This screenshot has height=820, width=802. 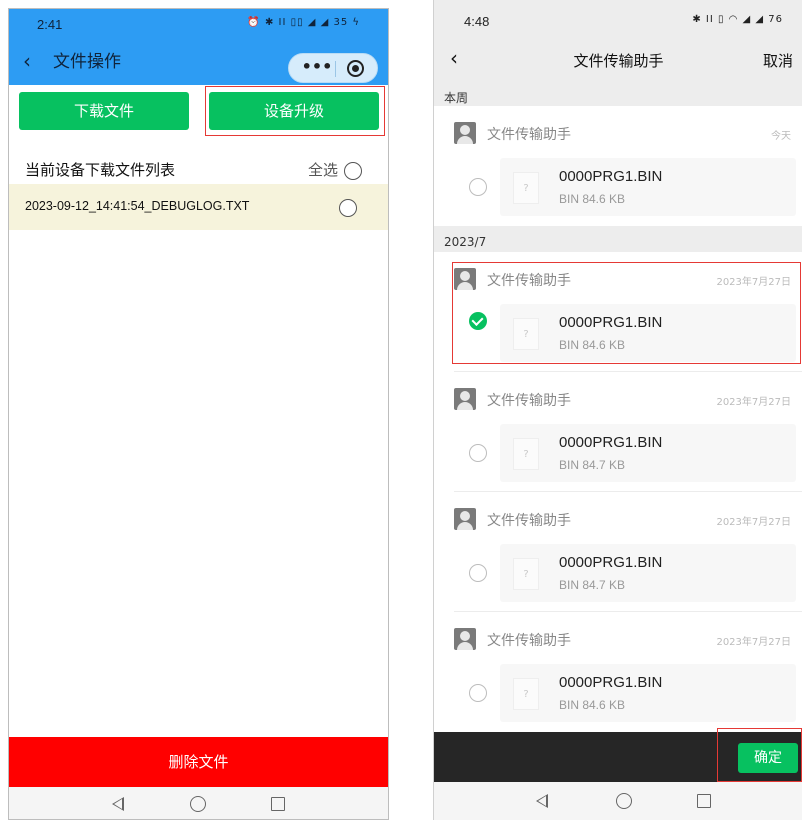 I want to click on upgrade-highlight-box, so click(x=295, y=111).